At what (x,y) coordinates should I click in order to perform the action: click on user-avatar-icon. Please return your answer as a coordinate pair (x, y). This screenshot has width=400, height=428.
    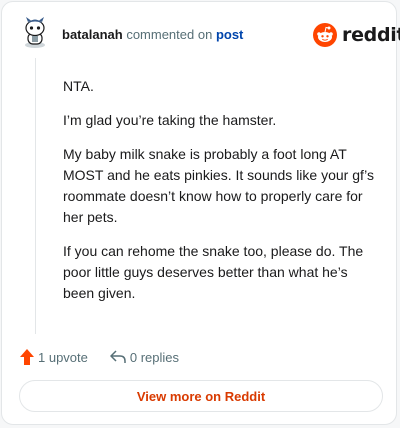
    Looking at the image, I should click on (35, 32).